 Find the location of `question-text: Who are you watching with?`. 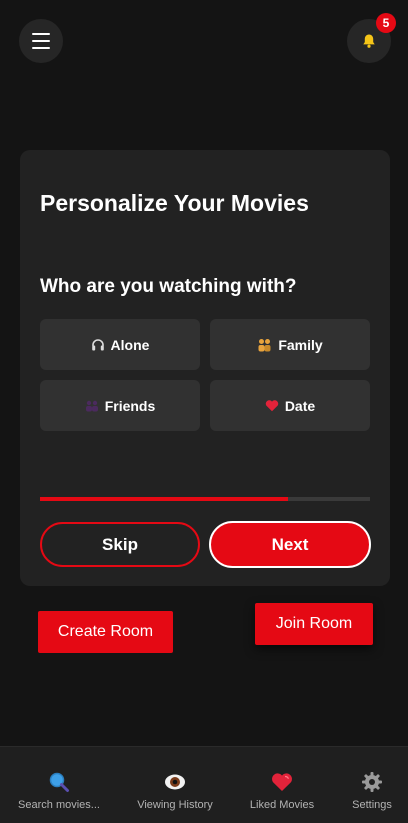

question-text: Who are you watching with? is located at coordinates (168, 286).